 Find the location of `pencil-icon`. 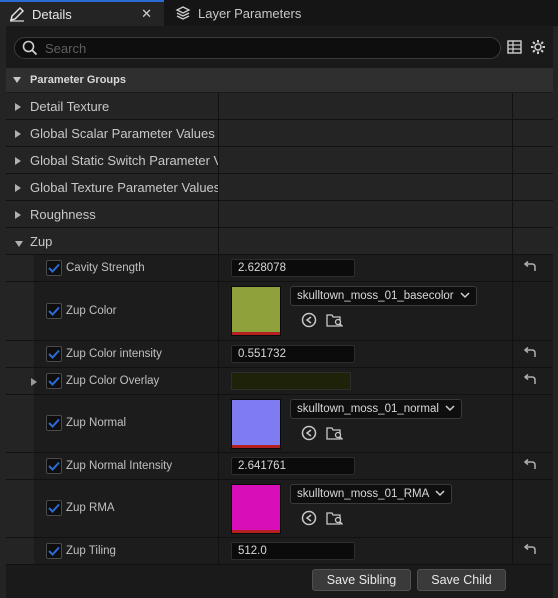

pencil-icon is located at coordinates (17, 14).